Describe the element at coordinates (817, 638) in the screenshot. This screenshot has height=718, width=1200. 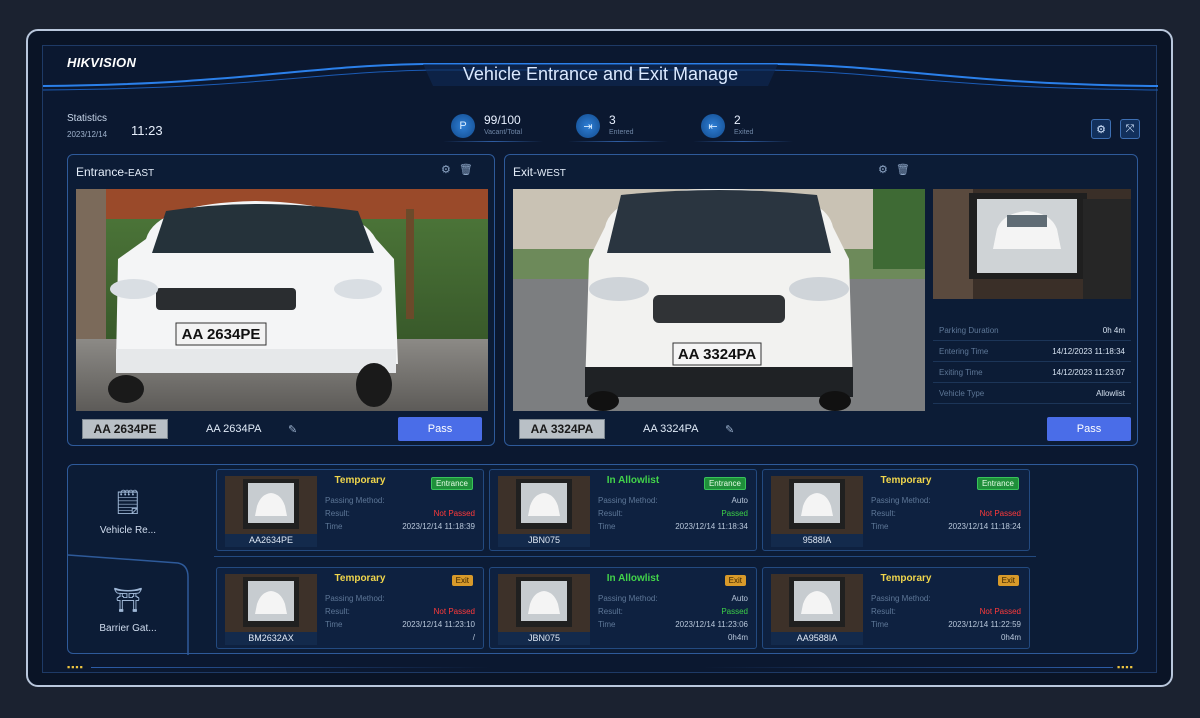
I see `record-plate: AA9588IA` at that location.